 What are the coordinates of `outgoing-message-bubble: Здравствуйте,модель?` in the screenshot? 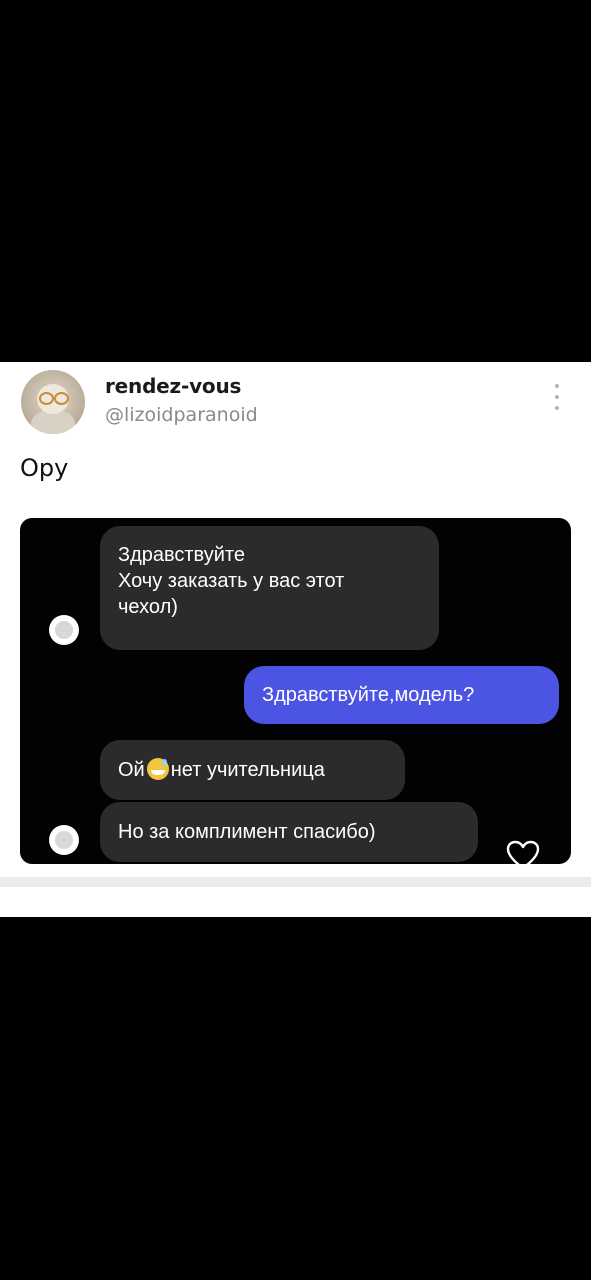 It's located at (401, 695).